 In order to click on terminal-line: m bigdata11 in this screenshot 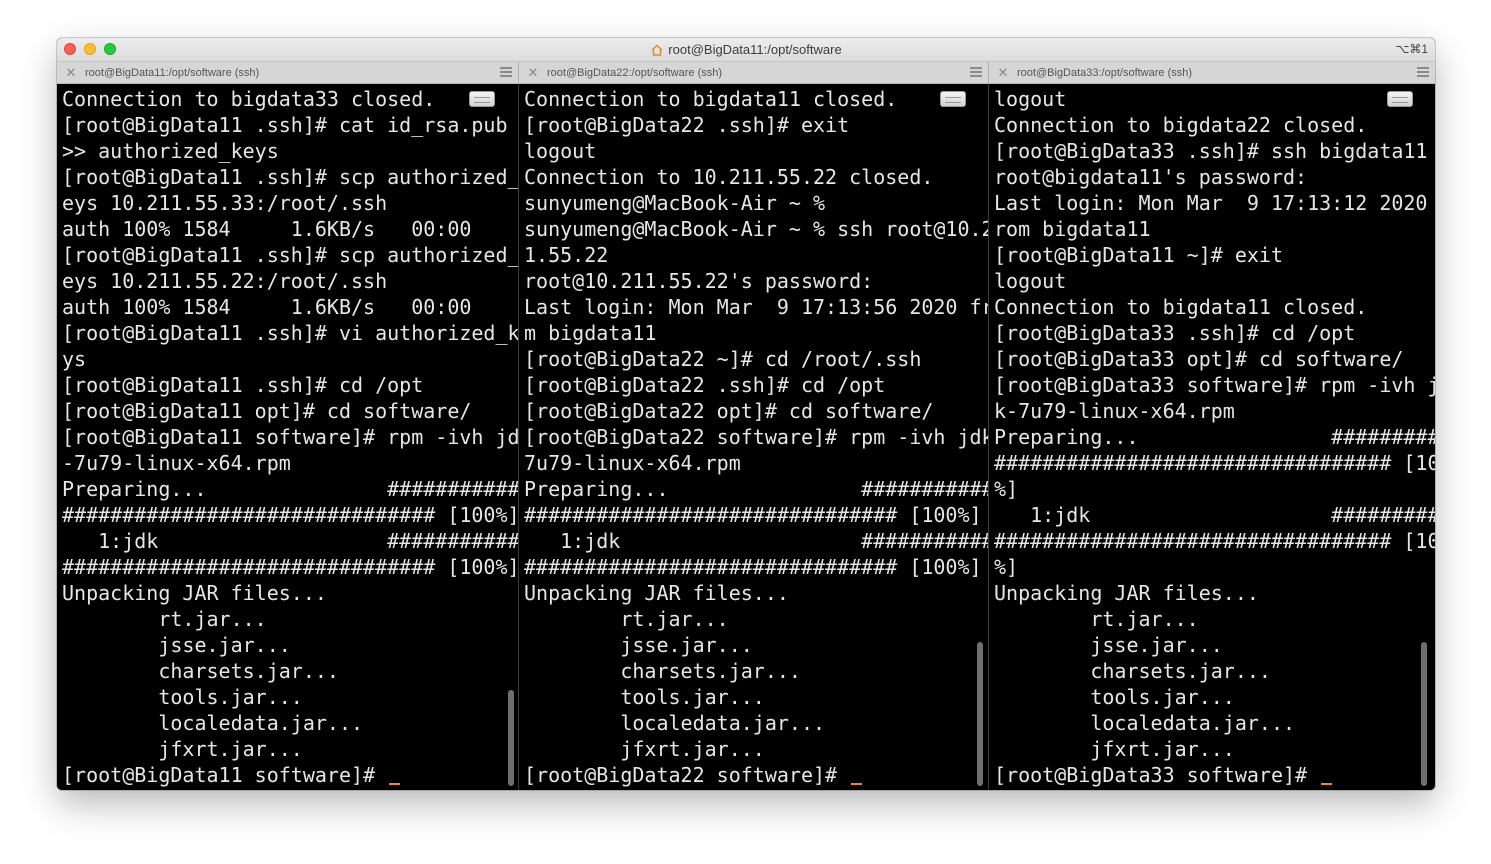, I will do `click(590, 333)`.